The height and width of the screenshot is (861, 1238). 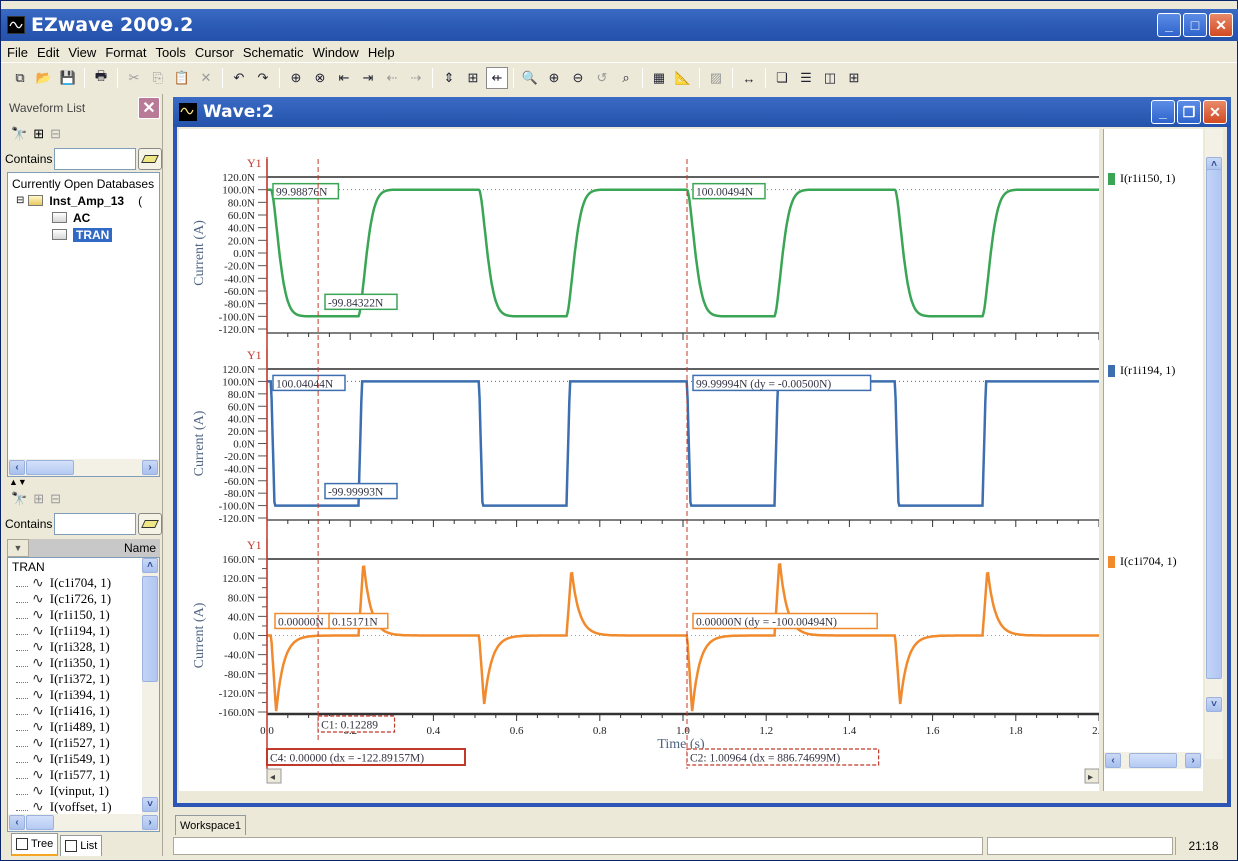 I want to click on scroll-down-button: ˅, so click(x=150, y=804).